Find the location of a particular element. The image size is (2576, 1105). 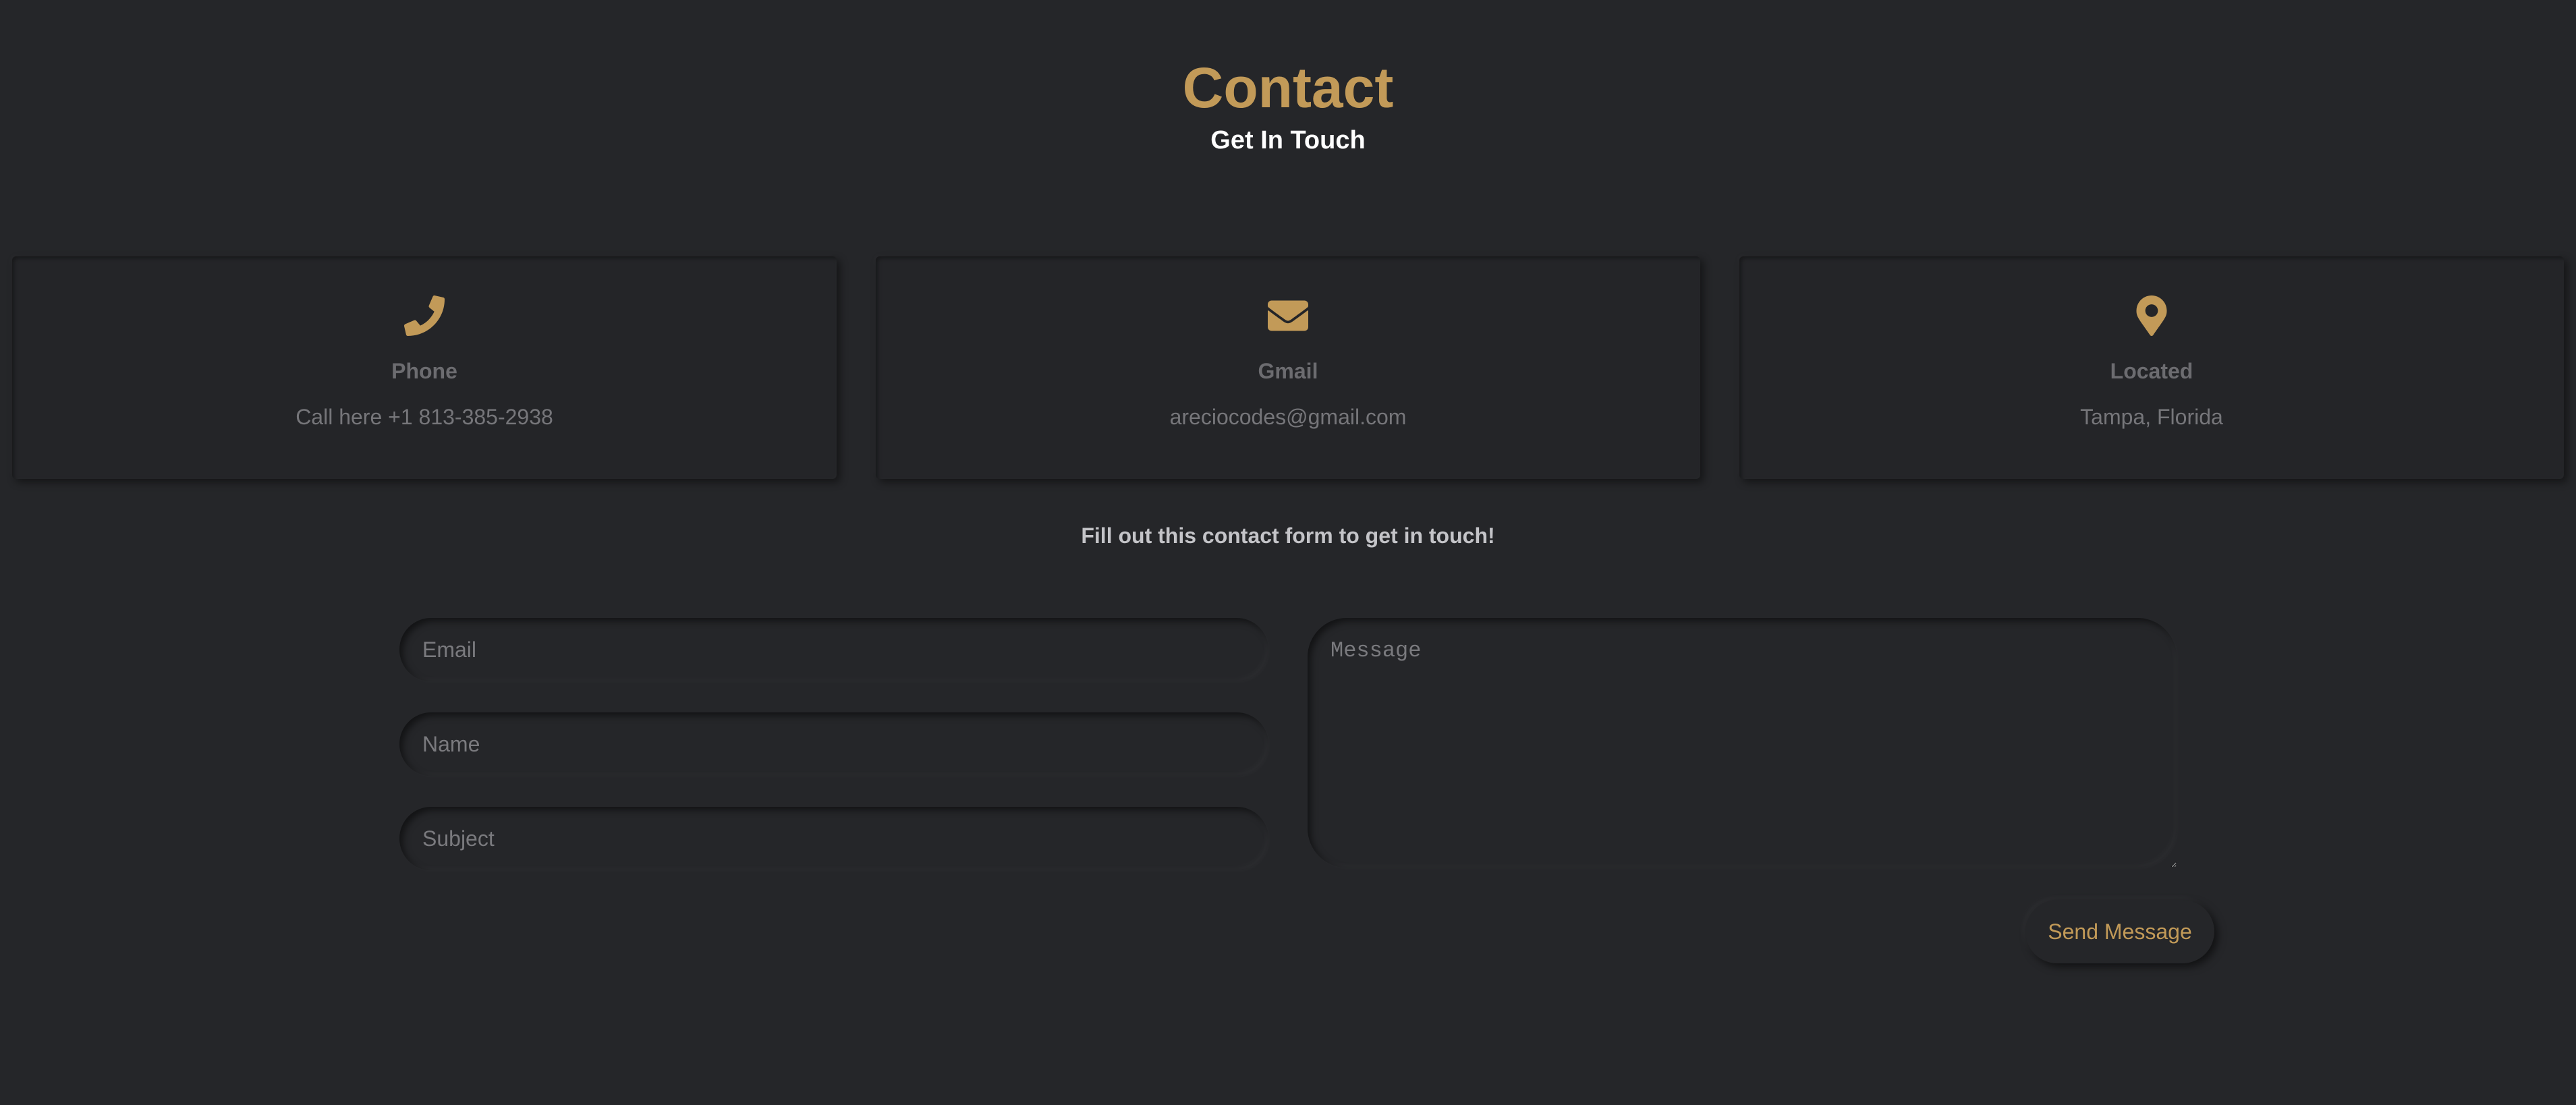

phone-icon is located at coordinates (424, 315).